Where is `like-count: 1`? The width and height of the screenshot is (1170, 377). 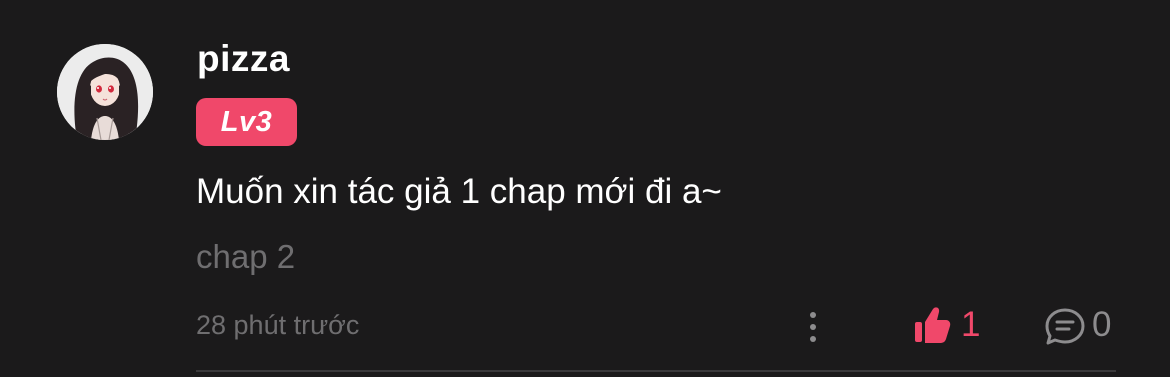
like-count: 1 is located at coordinates (971, 324).